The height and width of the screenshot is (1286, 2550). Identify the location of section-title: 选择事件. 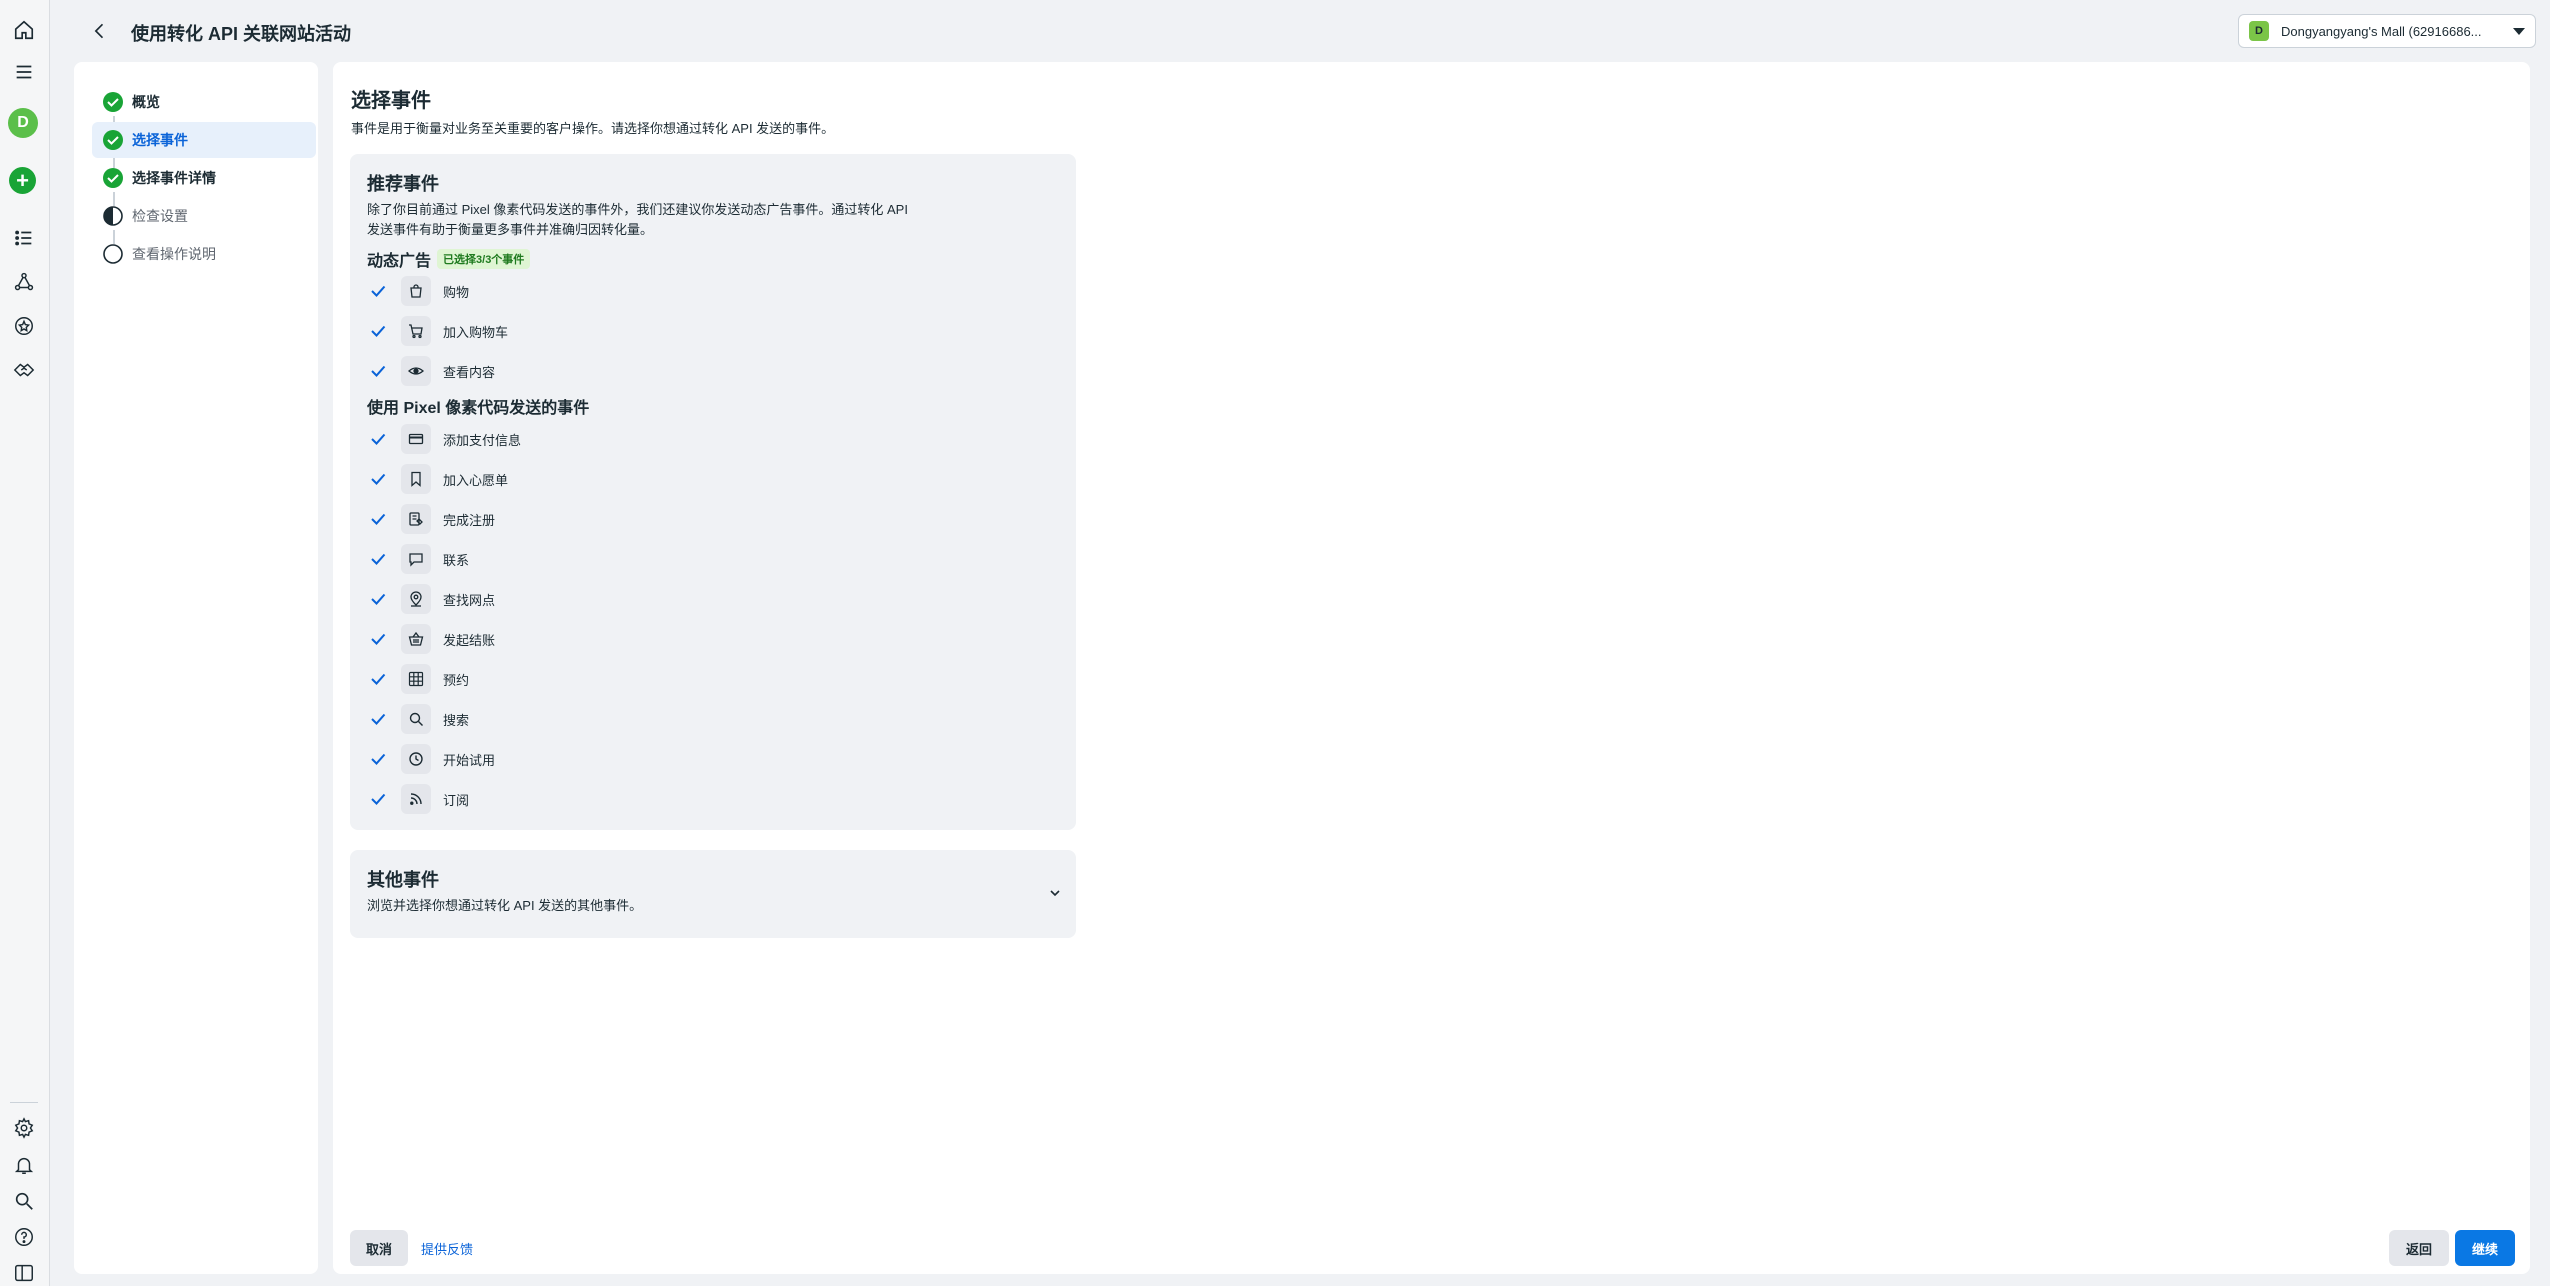
(391, 101).